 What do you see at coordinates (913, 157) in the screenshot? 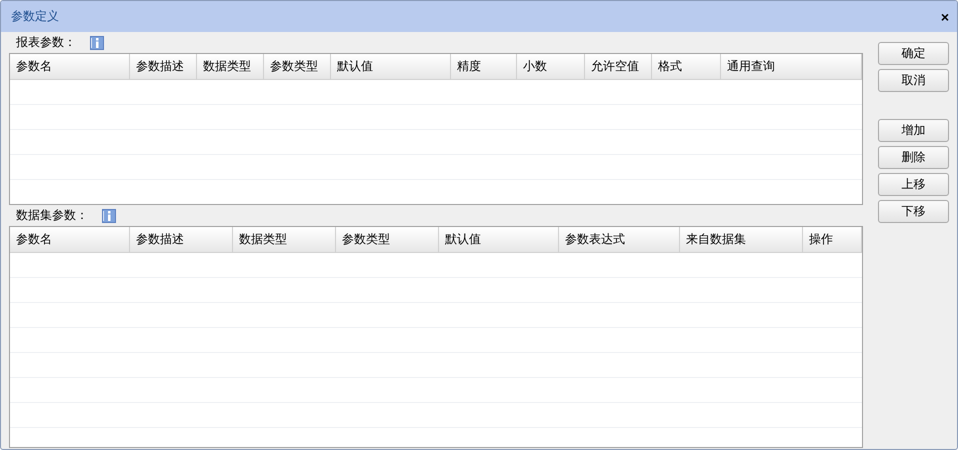
I see `edit-button: 删除` at bounding box center [913, 157].